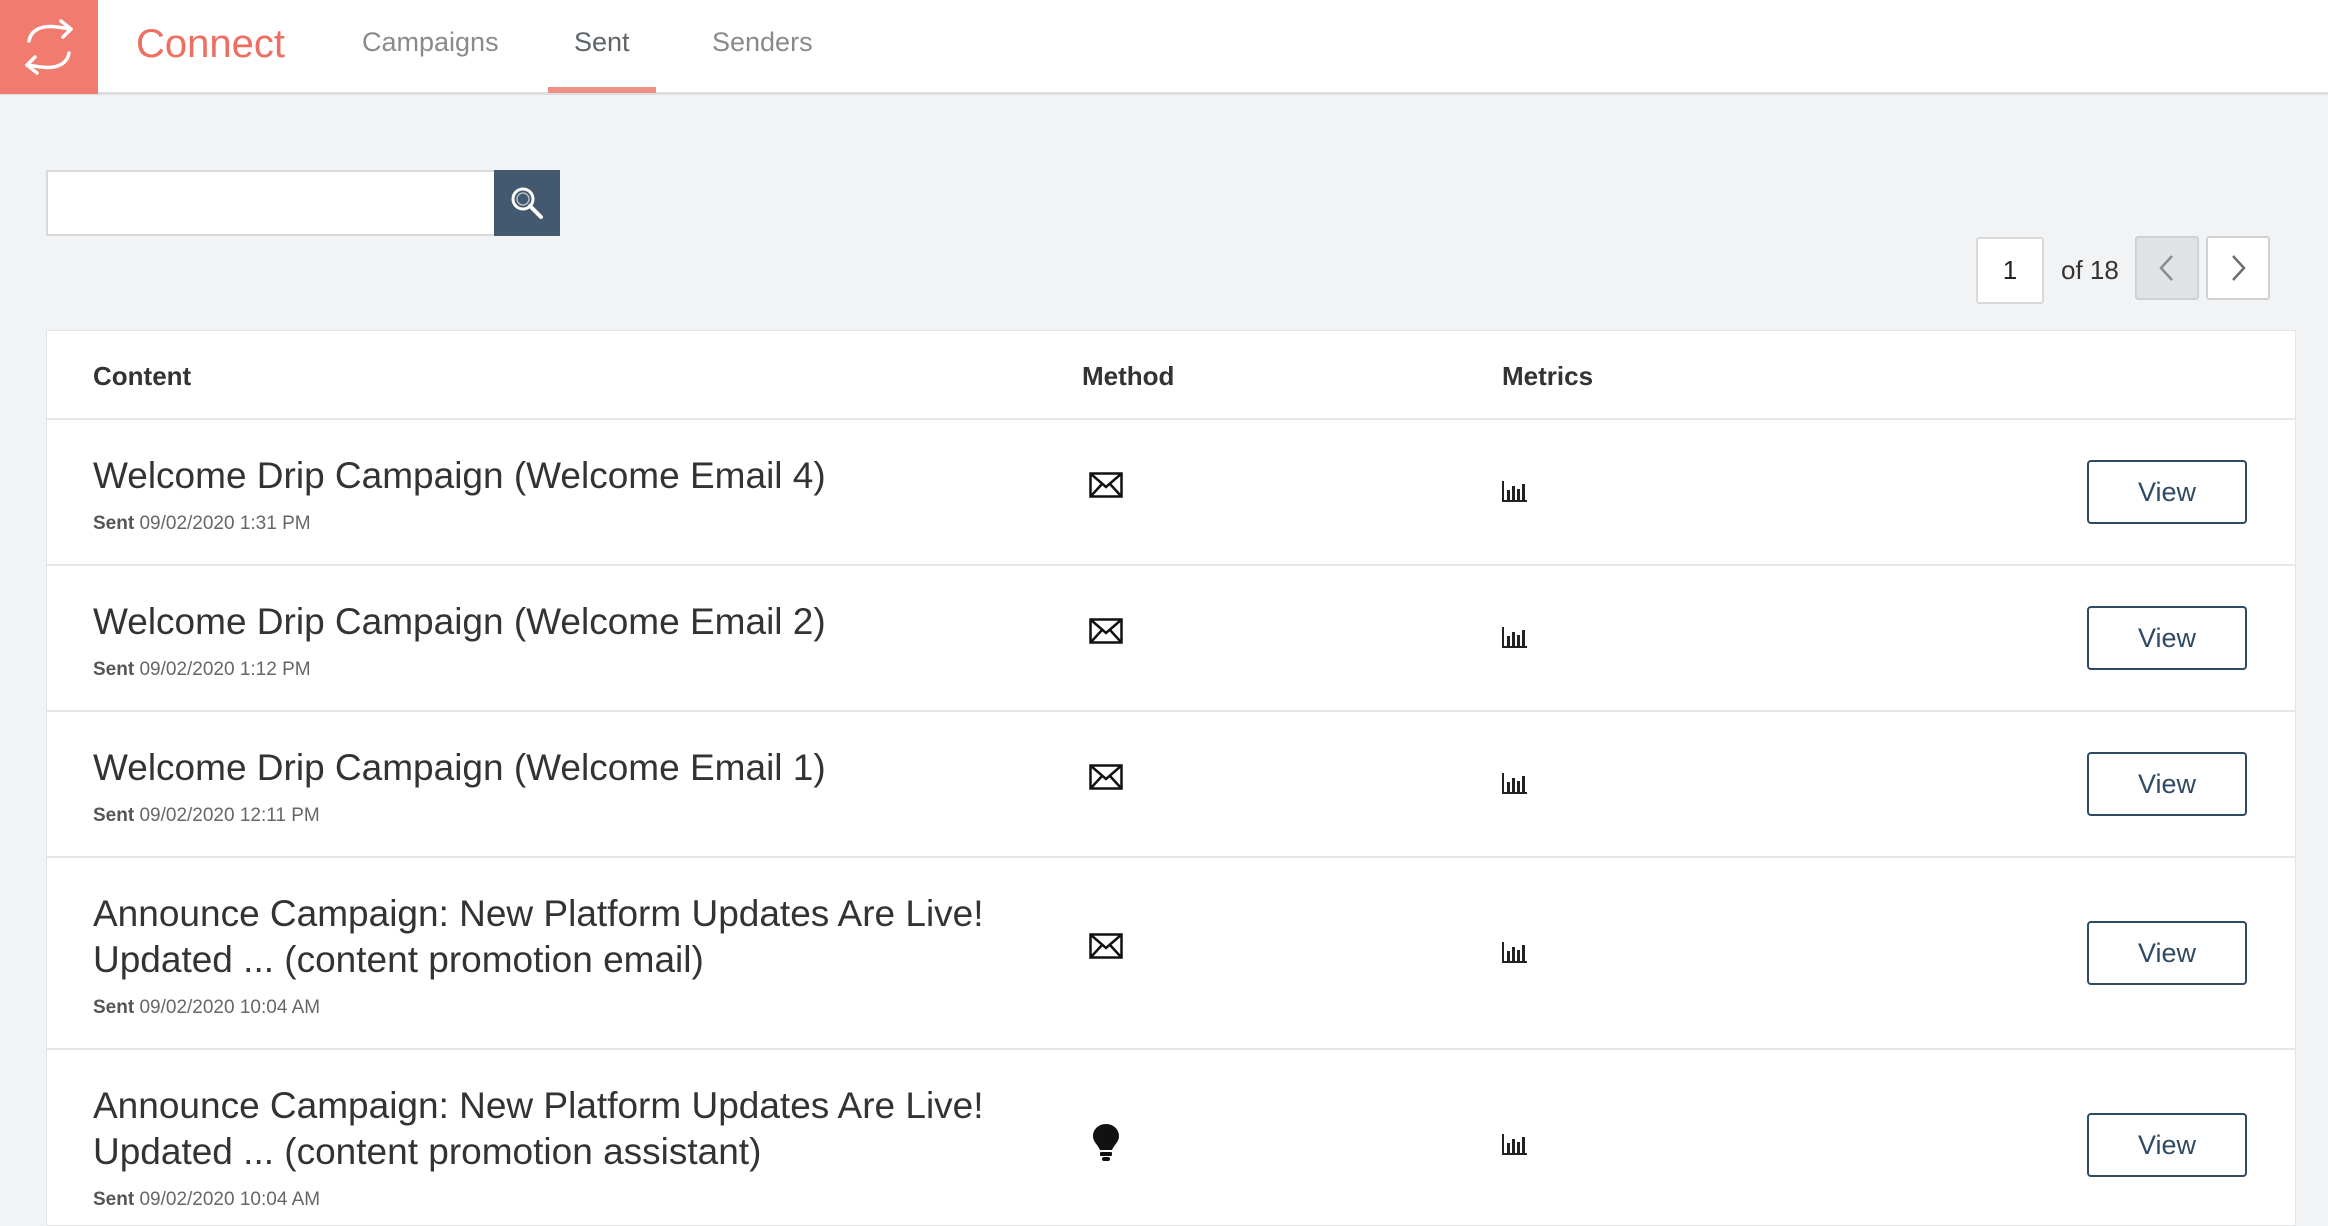 This screenshot has height=1226, width=2328. I want to click on app-name: Connect, so click(210, 44).